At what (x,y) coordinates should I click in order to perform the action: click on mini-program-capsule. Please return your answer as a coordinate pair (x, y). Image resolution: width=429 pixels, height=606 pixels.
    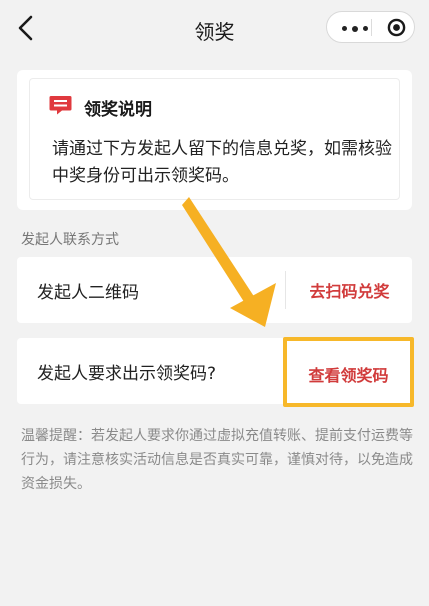
    Looking at the image, I should click on (370, 27).